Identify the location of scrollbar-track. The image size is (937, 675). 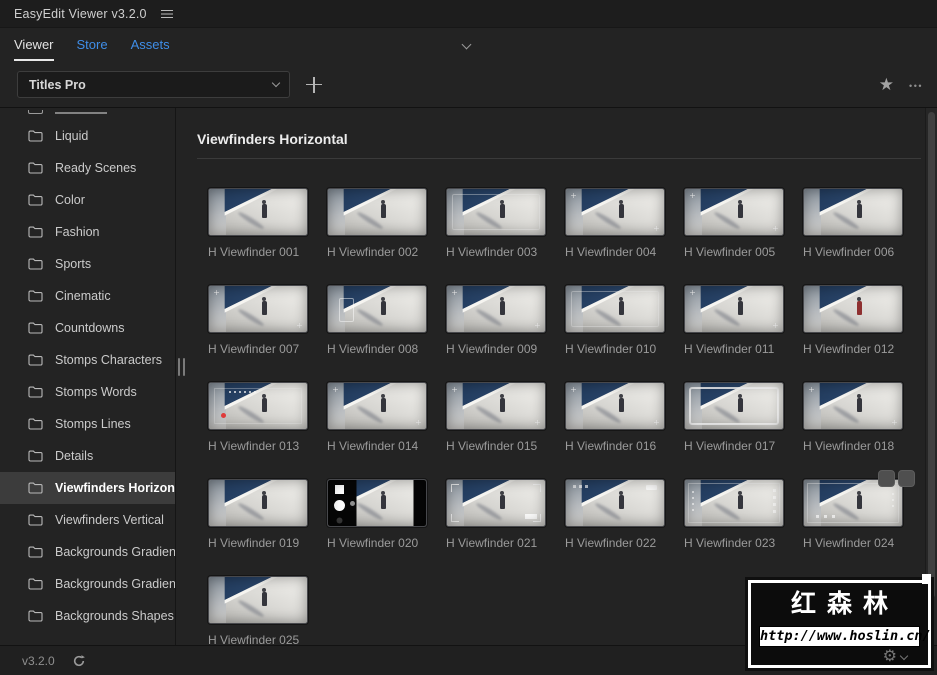
(931, 376).